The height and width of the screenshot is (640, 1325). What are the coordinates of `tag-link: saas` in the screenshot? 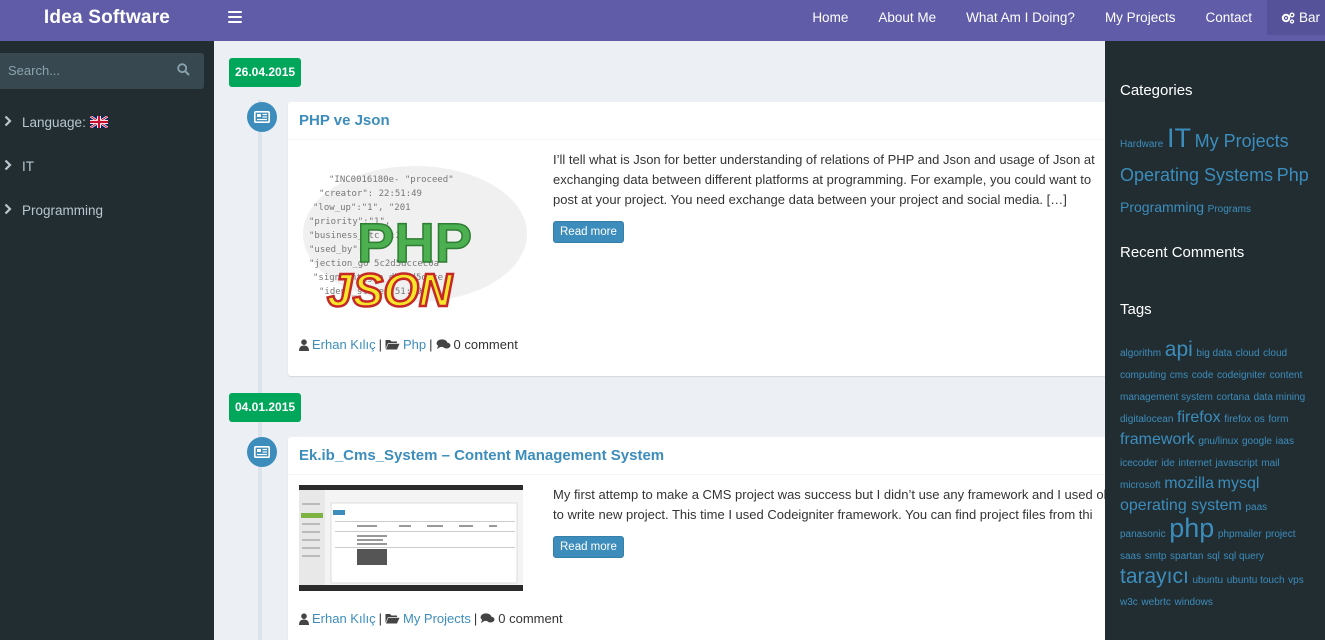 It's located at (1130, 556).